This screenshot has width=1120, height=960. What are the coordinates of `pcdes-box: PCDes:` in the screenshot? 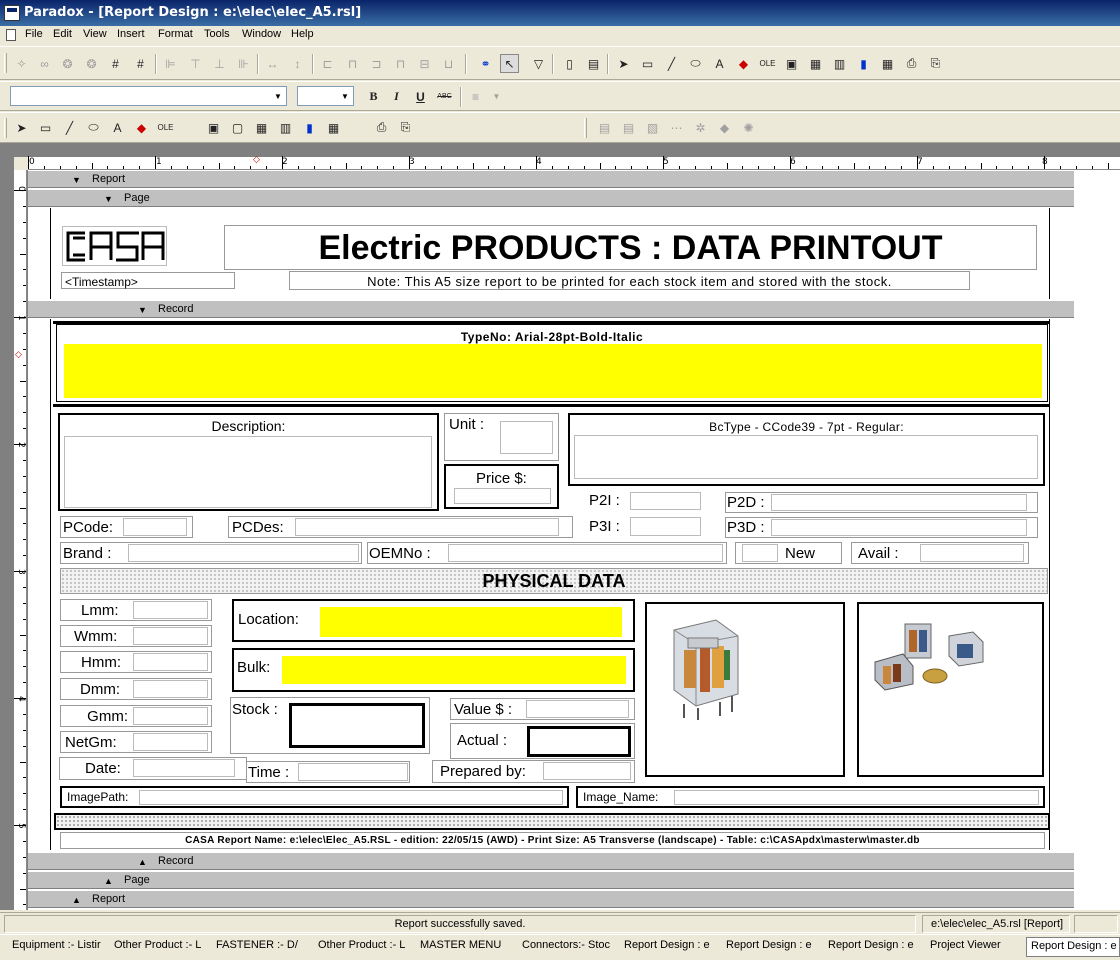 It's located at (400, 527).